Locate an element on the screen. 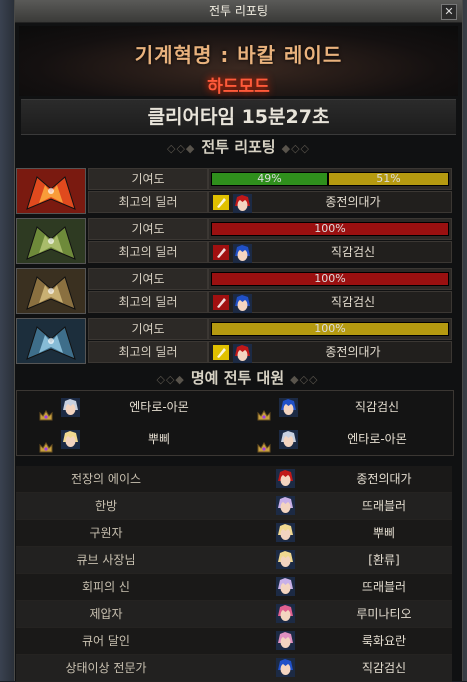 This screenshot has height=682, width=467. heading-ornament-right: ◆◇◇ is located at coordinates (304, 379).